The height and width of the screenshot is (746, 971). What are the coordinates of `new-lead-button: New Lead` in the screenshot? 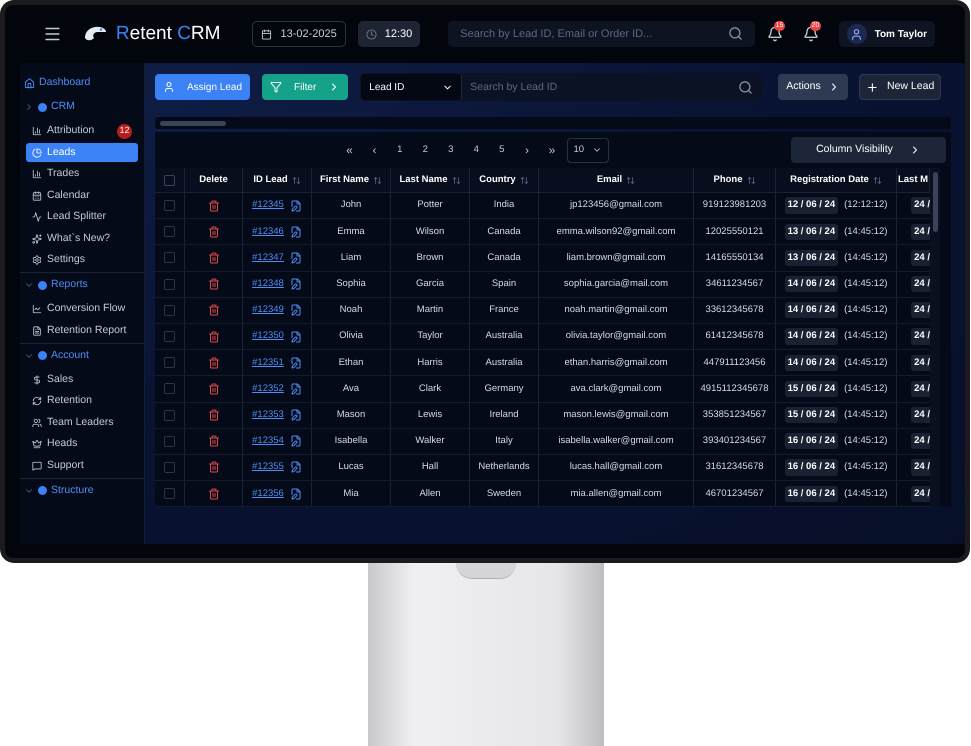 It's located at (900, 87).